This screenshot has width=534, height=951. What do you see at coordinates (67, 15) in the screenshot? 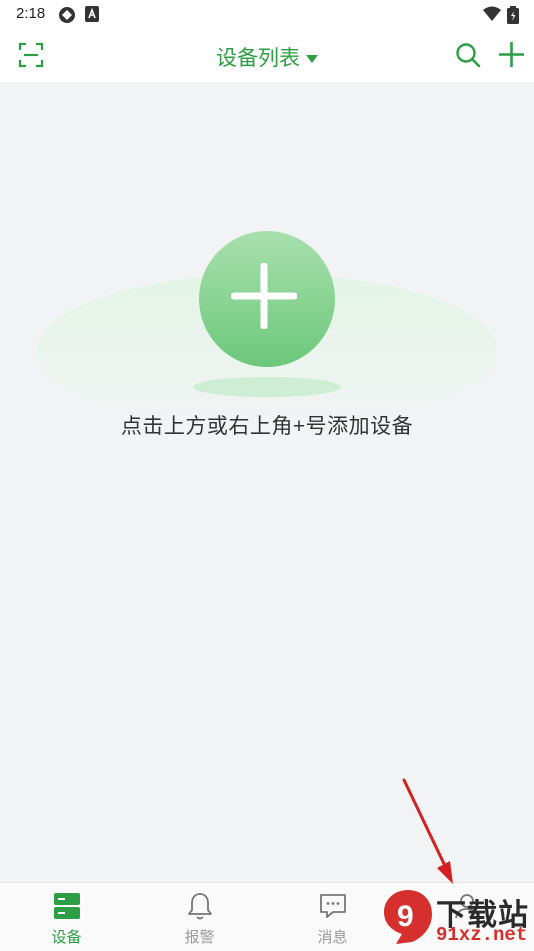
I see `sync-icon` at bounding box center [67, 15].